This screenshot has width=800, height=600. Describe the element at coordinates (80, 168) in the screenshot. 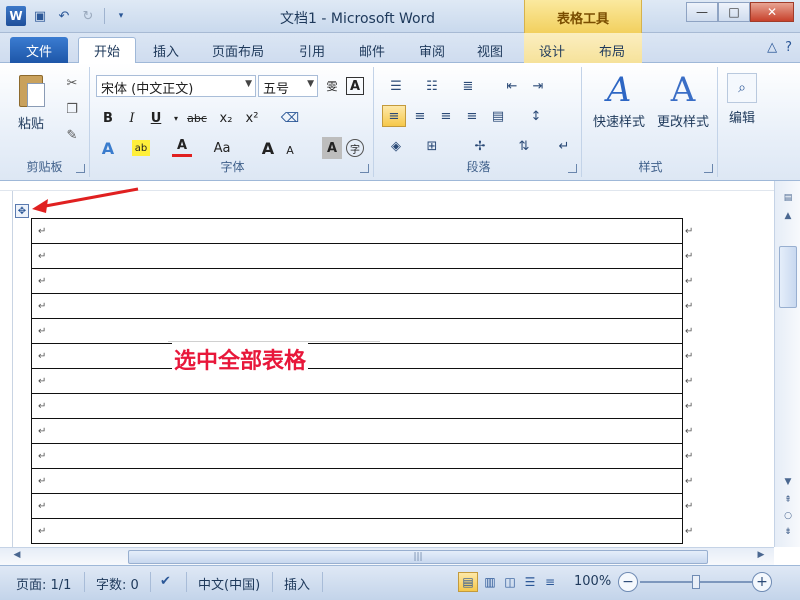

I see `clipboard-dialog-launcher` at that location.